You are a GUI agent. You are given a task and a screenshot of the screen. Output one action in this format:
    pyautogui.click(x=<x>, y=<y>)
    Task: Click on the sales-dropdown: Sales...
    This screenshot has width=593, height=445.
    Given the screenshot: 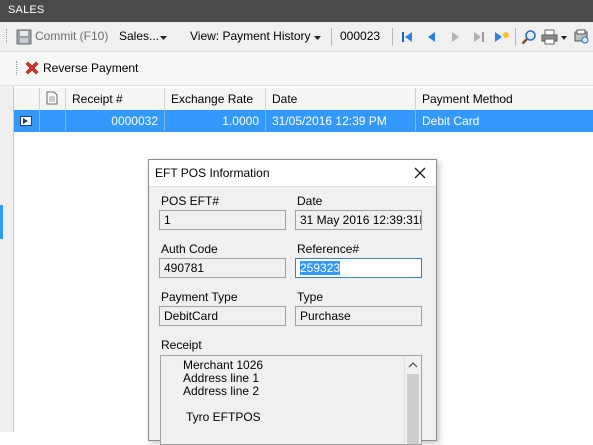 What is the action you would take?
    pyautogui.click(x=144, y=37)
    